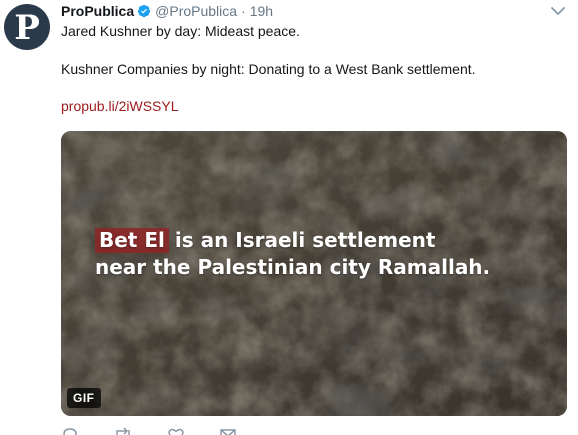 The image size is (578, 435). Describe the element at coordinates (70, 431) in the screenshot. I see `reply-icon` at that location.